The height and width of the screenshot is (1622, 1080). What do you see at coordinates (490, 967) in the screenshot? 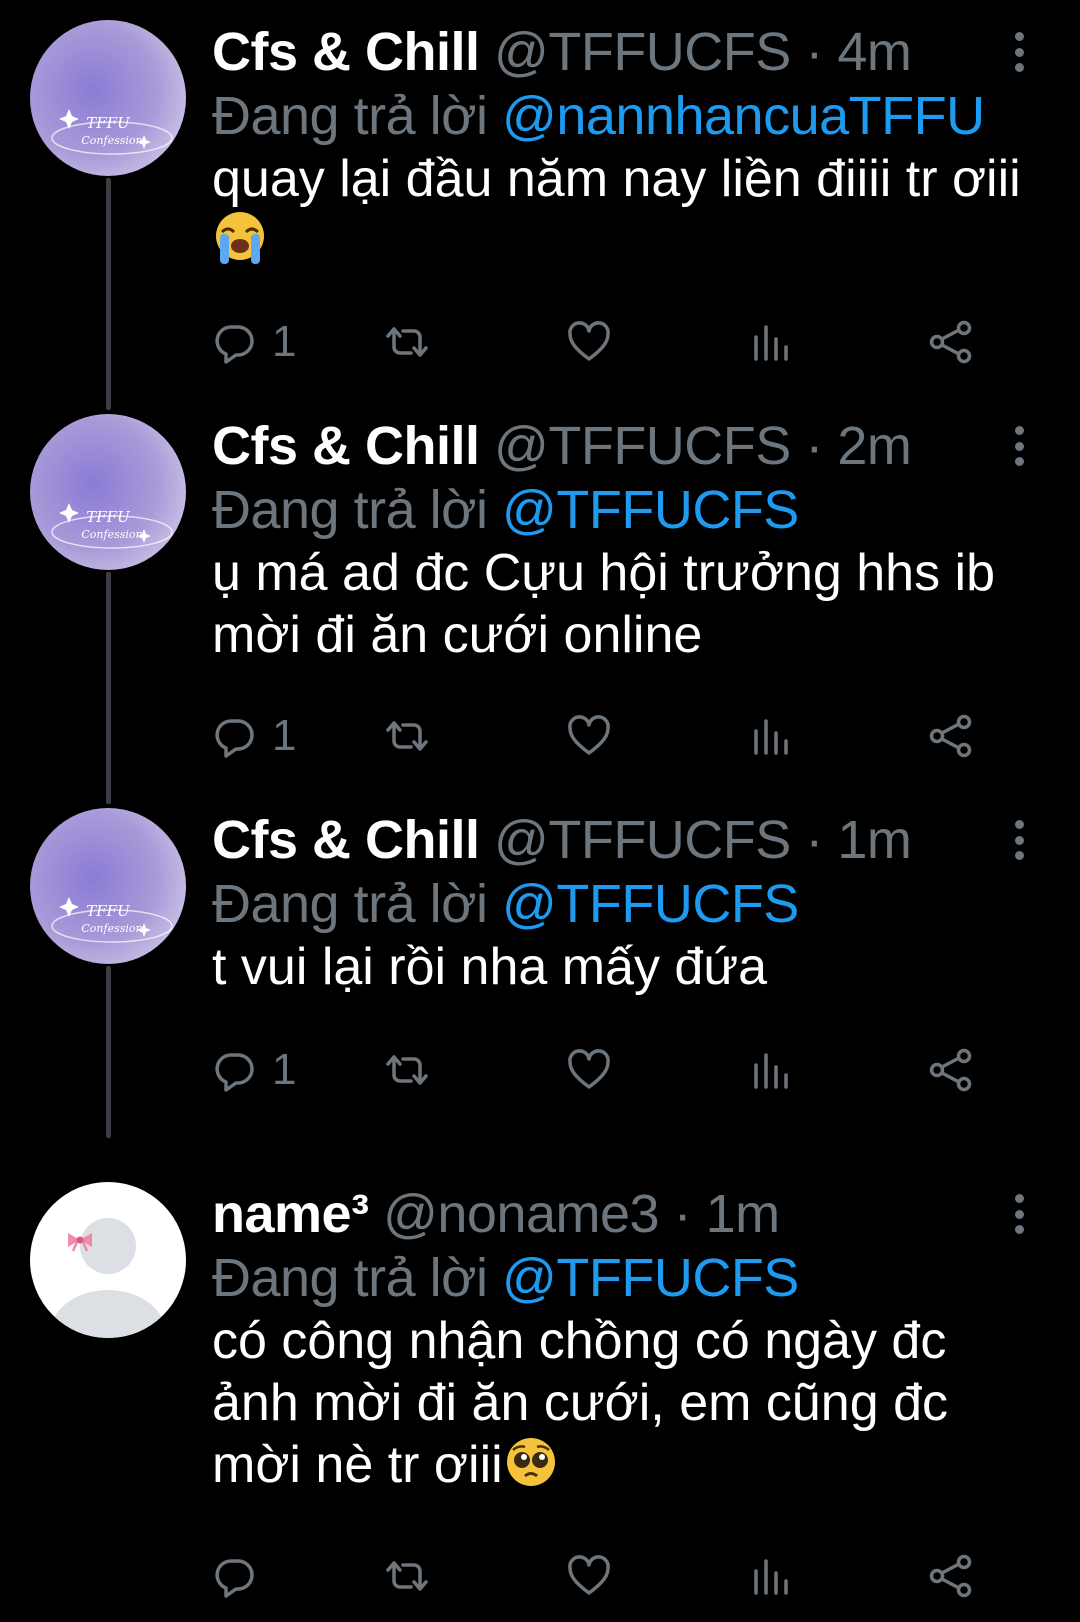
I see `tweet-text: t vui lại rồi nha mấy đứa` at bounding box center [490, 967].